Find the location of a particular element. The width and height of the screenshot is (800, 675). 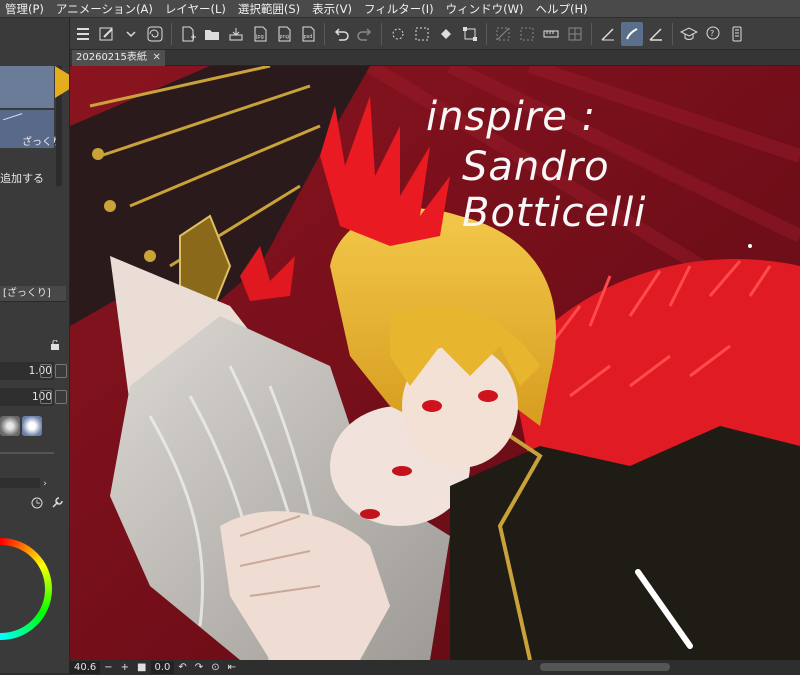

stabilization-slider is located at coordinates (27, 456).